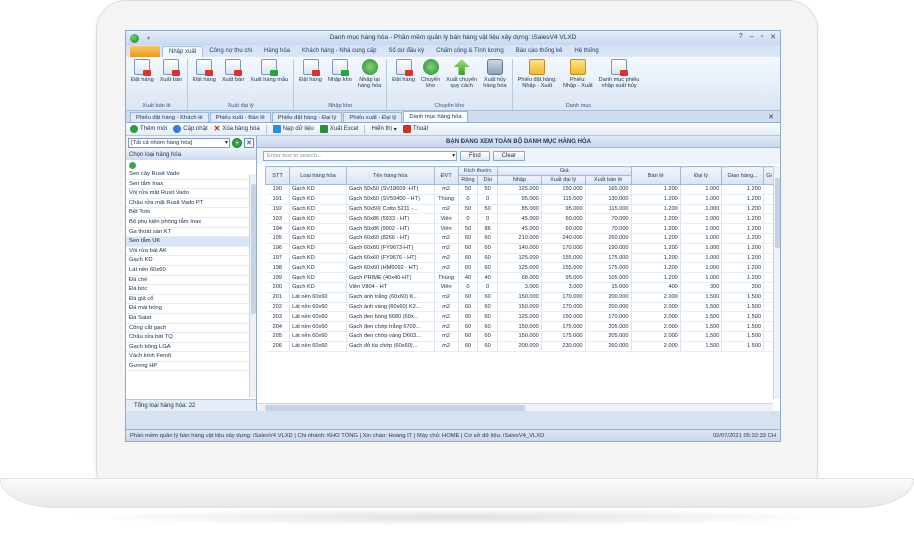 The height and width of the screenshot is (535, 914). I want to click on group-filter-select: [Tất cả nhóm hàng hóa], so click(179, 143).